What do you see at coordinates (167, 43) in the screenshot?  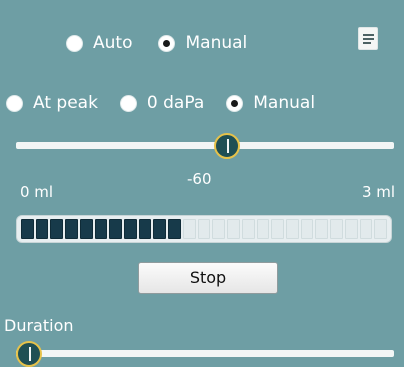 I see `radio-manual-mode-indicator` at bounding box center [167, 43].